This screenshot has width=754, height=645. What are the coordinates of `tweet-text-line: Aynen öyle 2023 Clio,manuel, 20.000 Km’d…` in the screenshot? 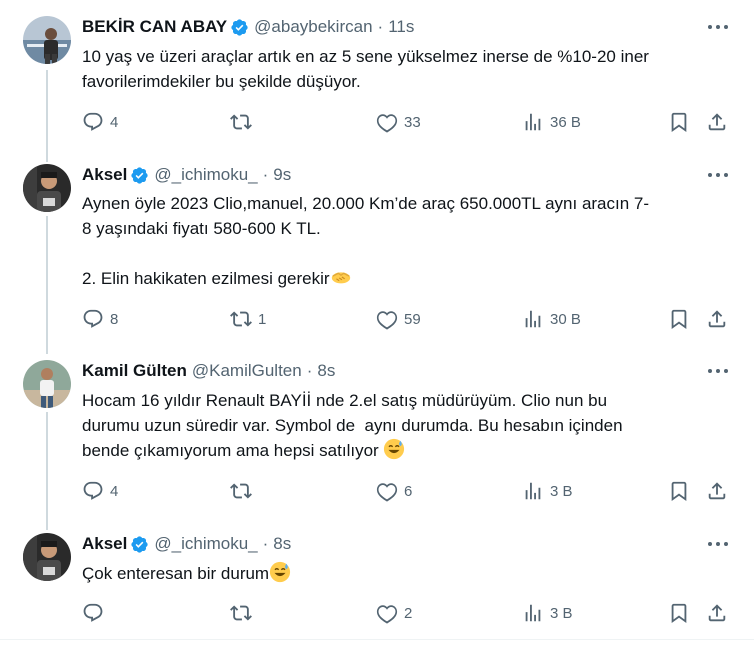 It's located at (366, 203).